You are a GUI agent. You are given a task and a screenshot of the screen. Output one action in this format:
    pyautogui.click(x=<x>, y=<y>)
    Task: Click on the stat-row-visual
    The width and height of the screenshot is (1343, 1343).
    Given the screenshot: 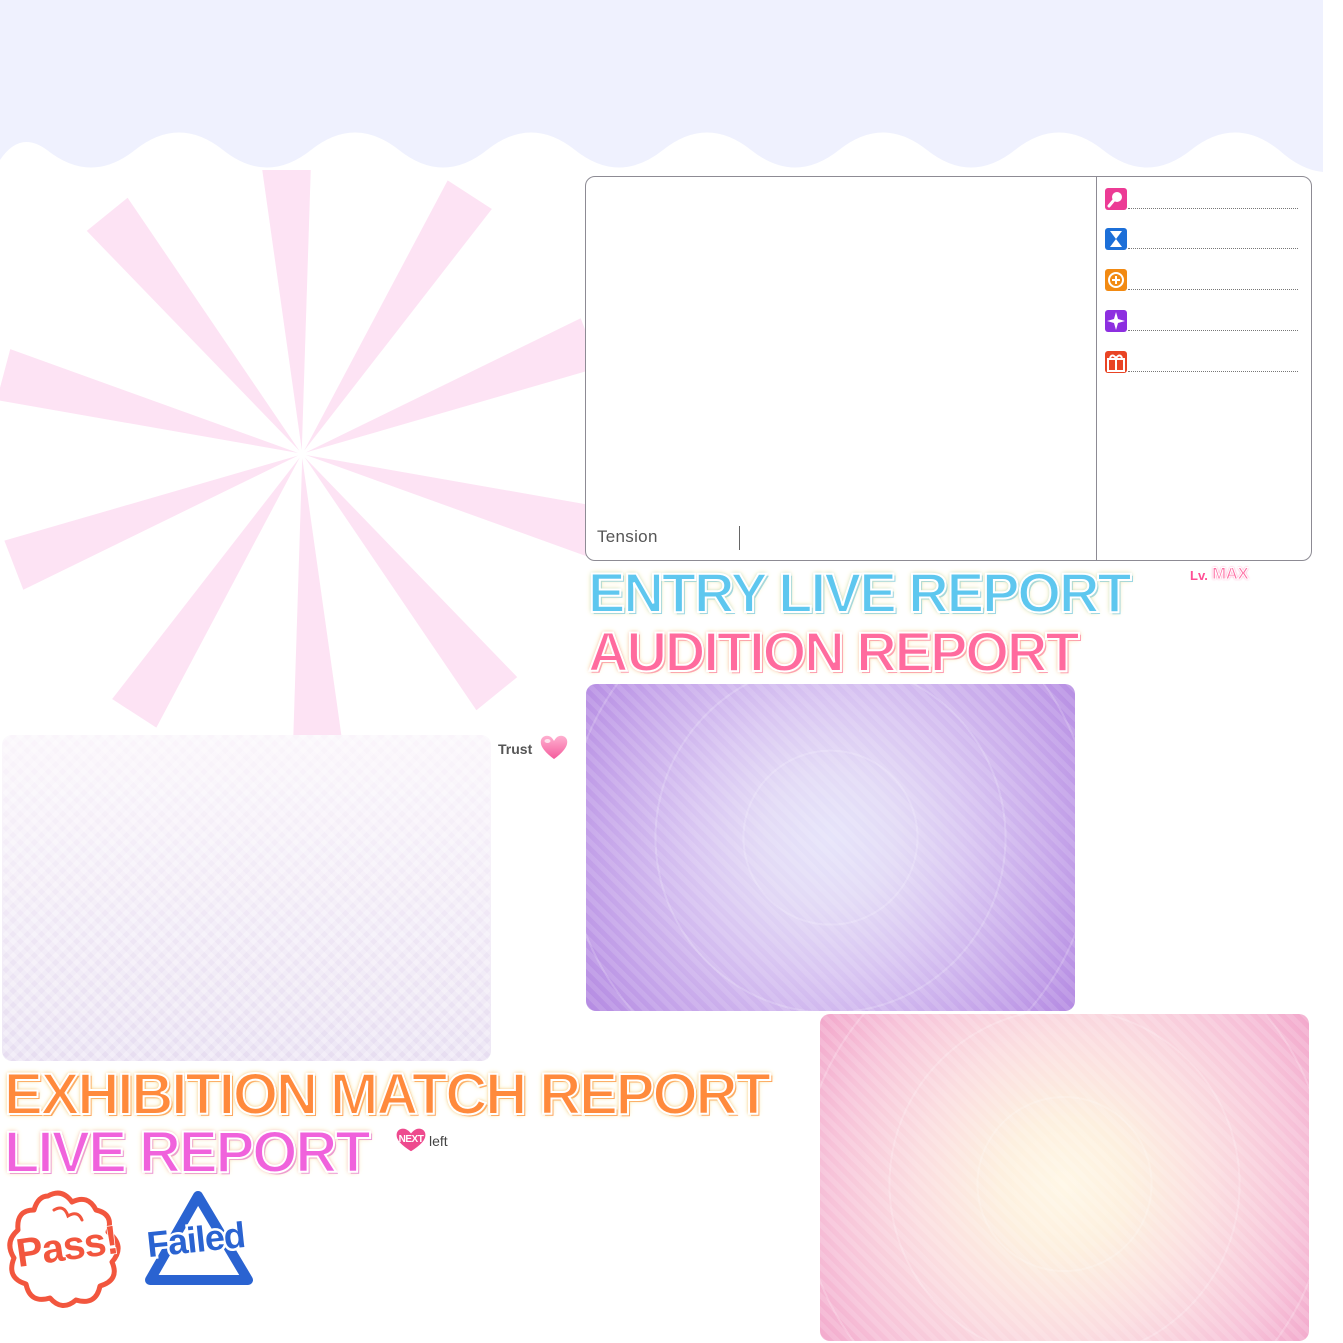 What is the action you would take?
    pyautogui.click(x=1201, y=282)
    